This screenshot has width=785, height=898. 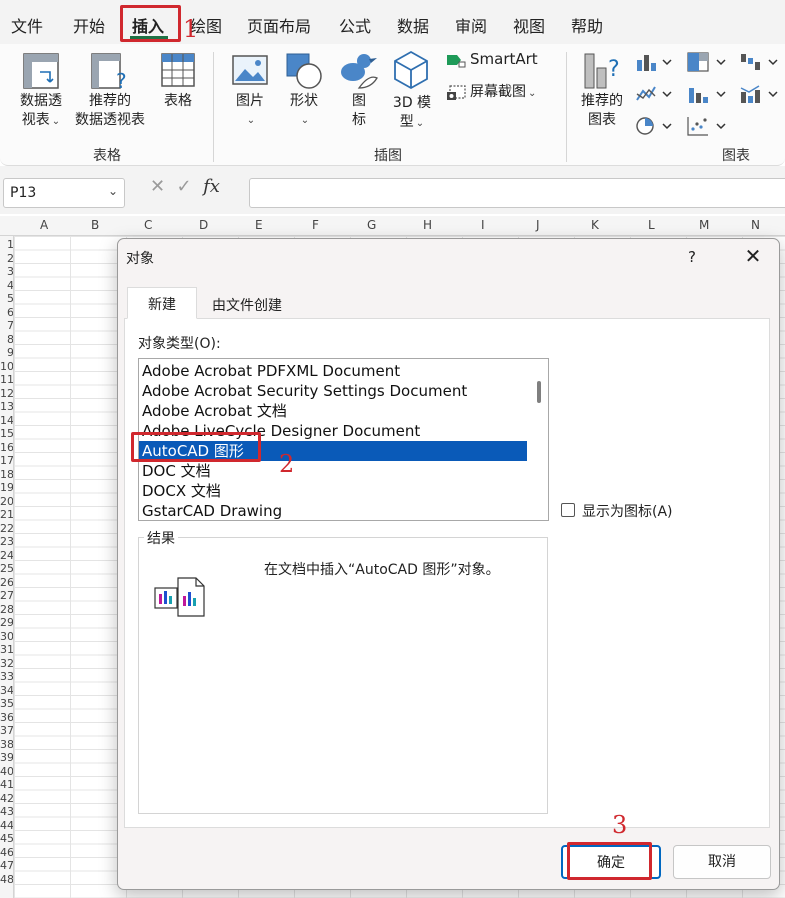 I want to click on row-header: 44, so click(x=6, y=825).